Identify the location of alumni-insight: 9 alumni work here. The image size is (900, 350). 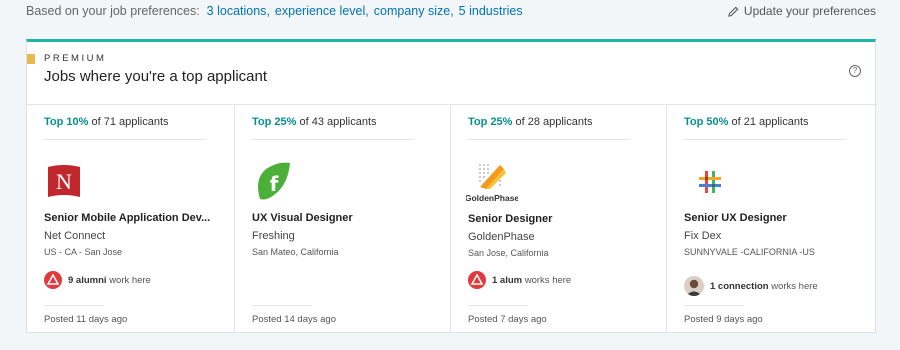
(97, 280).